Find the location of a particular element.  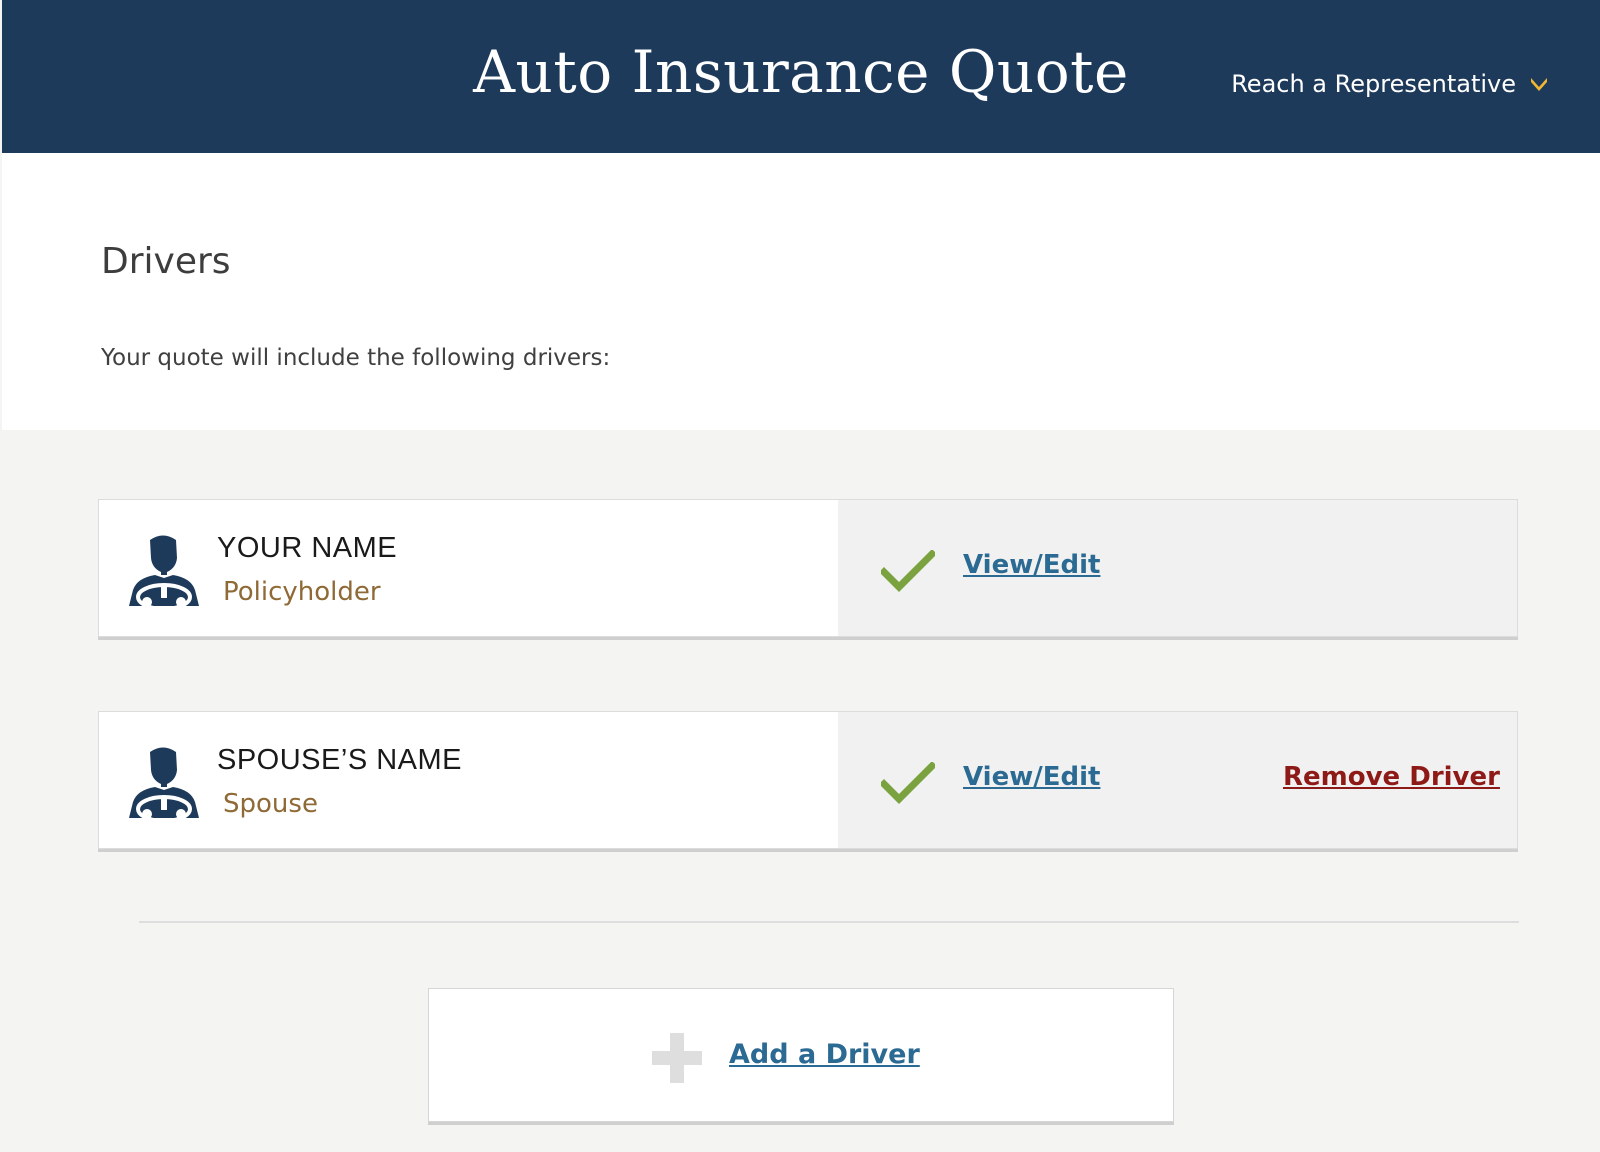

driver-role: Spouse is located at coordinates (270, 804).